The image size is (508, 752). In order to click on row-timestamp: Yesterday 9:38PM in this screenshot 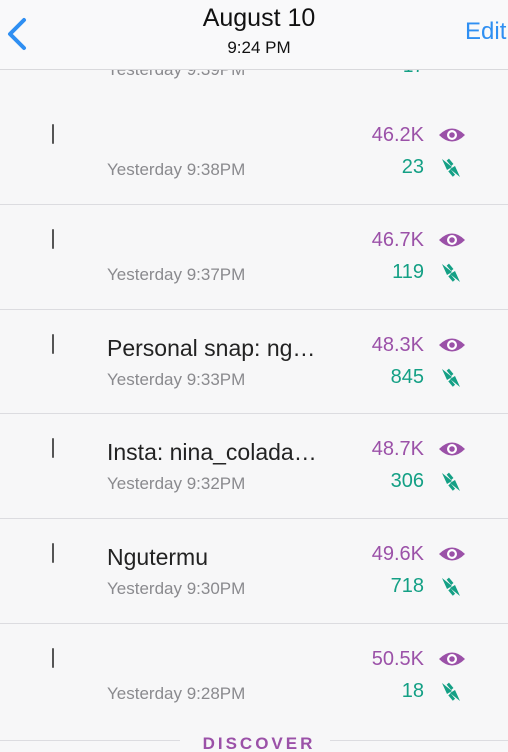, I will do `click(176, 169)`.